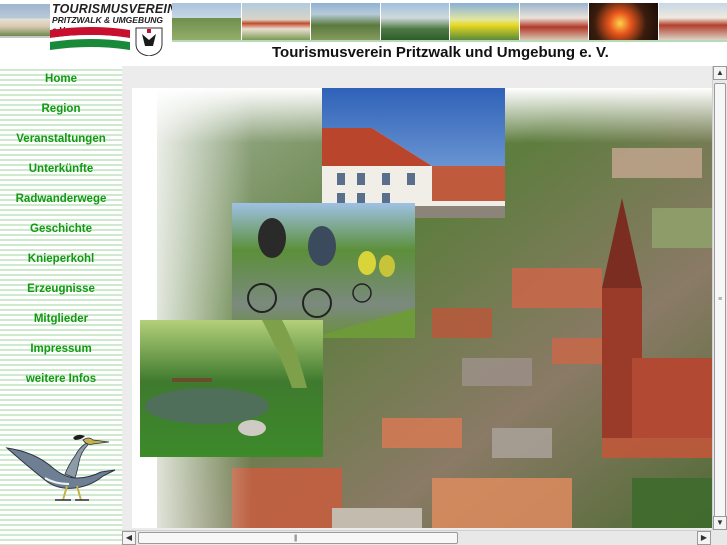  Describe the element at coordinates (61, 260) in the screenshot. I see `nav-item-knieperkohl: Knieperkohl` at that location.